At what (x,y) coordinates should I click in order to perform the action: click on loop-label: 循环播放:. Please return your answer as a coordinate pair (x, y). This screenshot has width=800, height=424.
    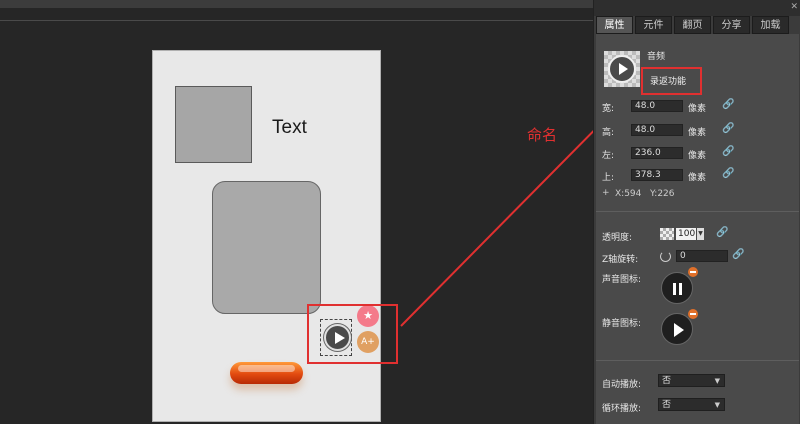
    Looking at the image, I should click on (622, 409).